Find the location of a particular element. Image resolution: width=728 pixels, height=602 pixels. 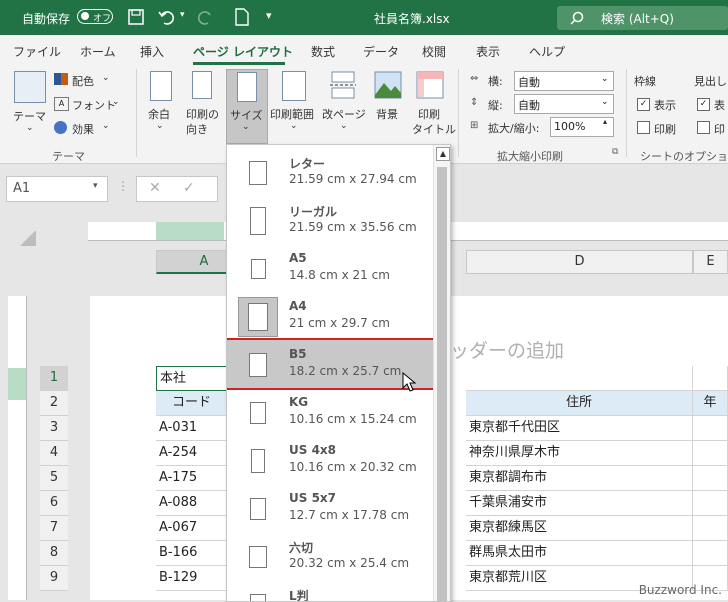

tab-file: ファイル is located at coordinates (37, 51).